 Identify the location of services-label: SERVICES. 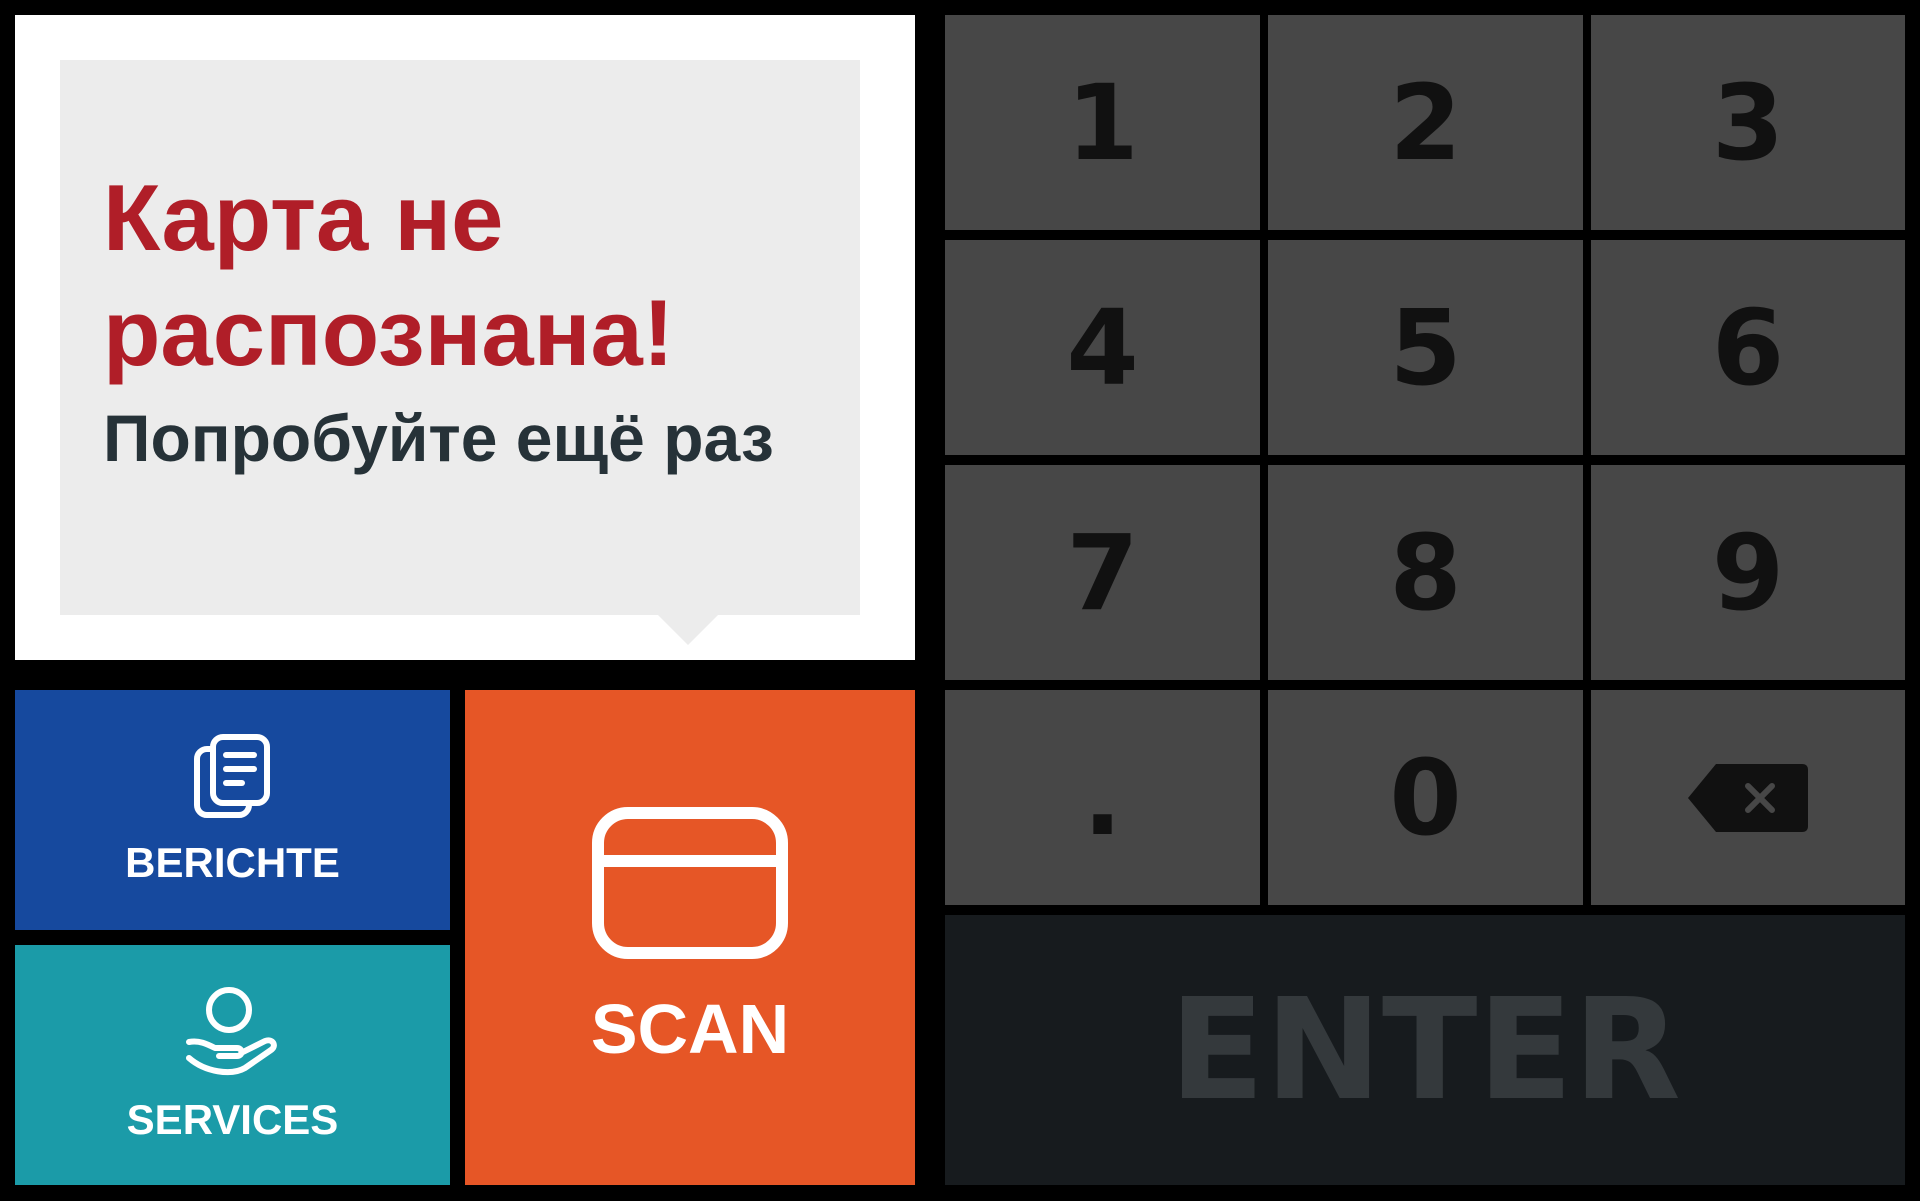
(232, 1119).